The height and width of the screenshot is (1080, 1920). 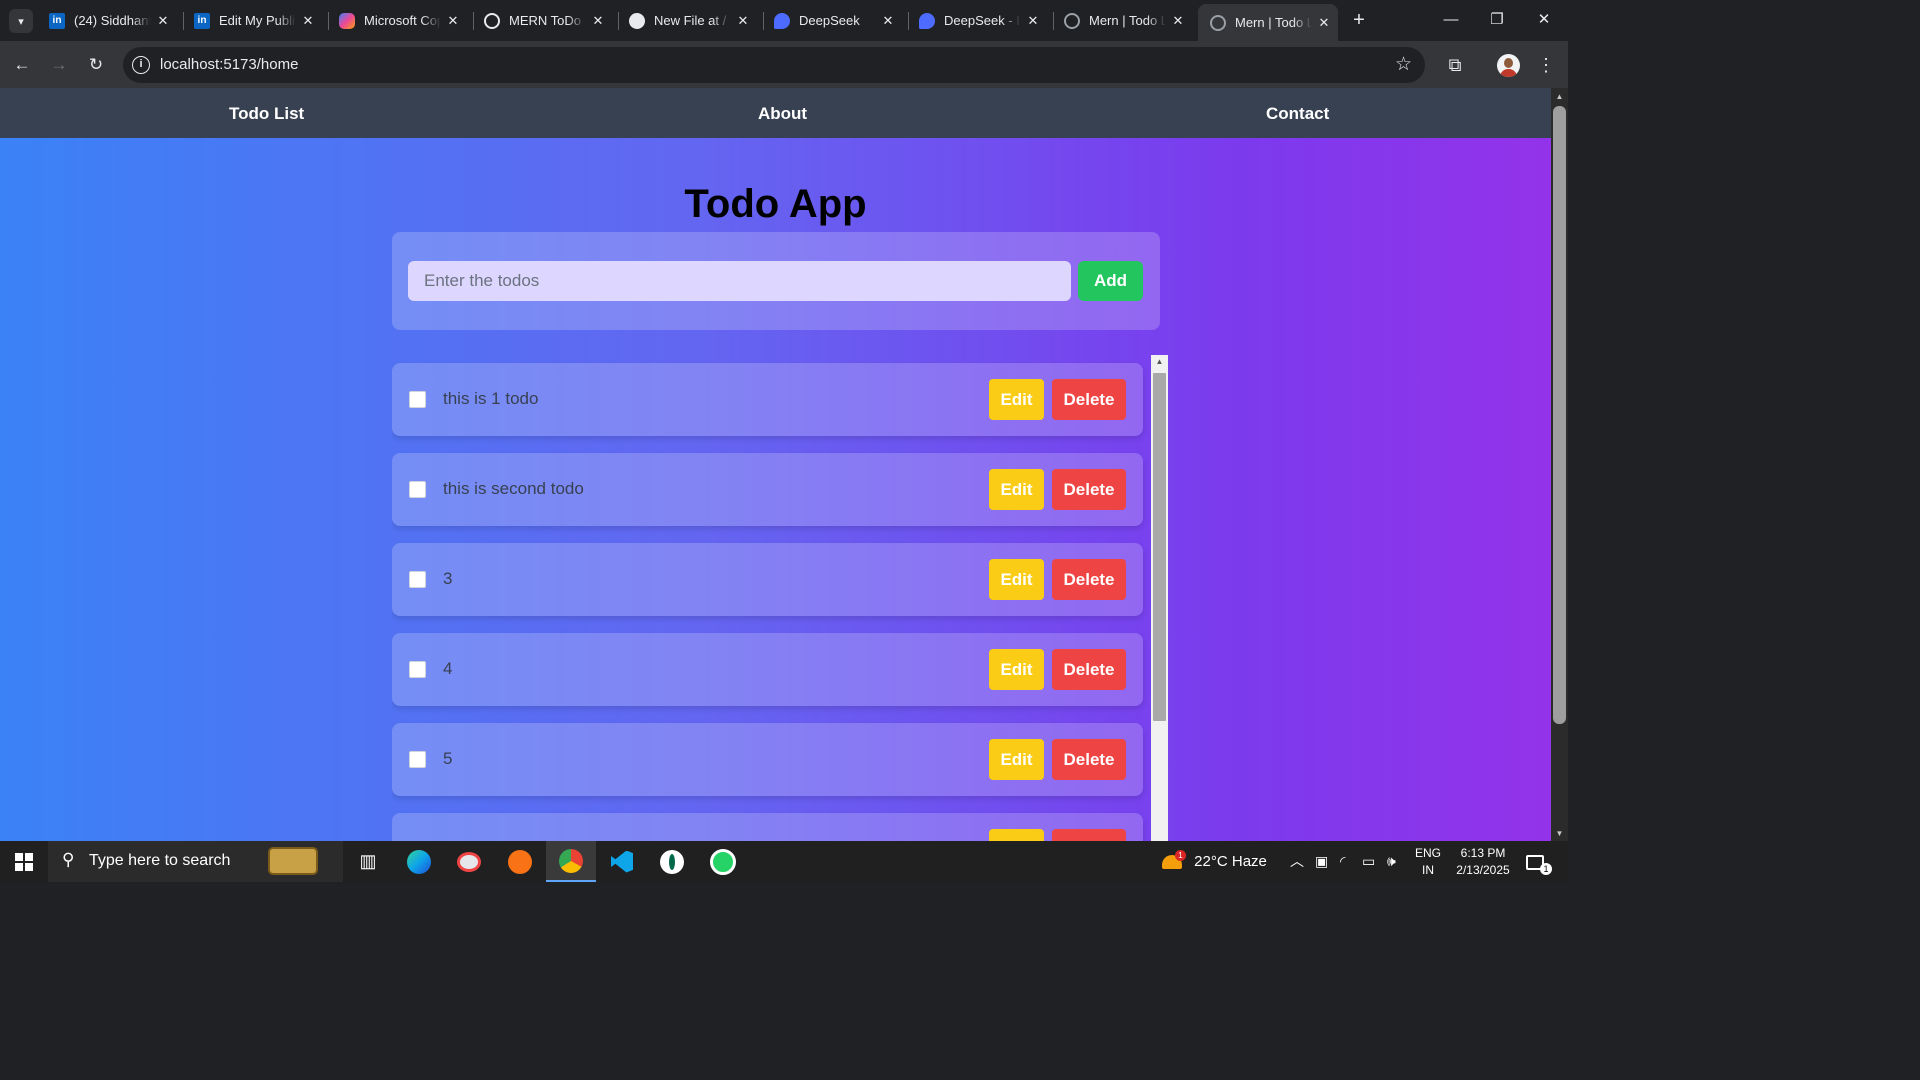 I want to click on todo-text: this is second todo, so click(x=513, y=488).